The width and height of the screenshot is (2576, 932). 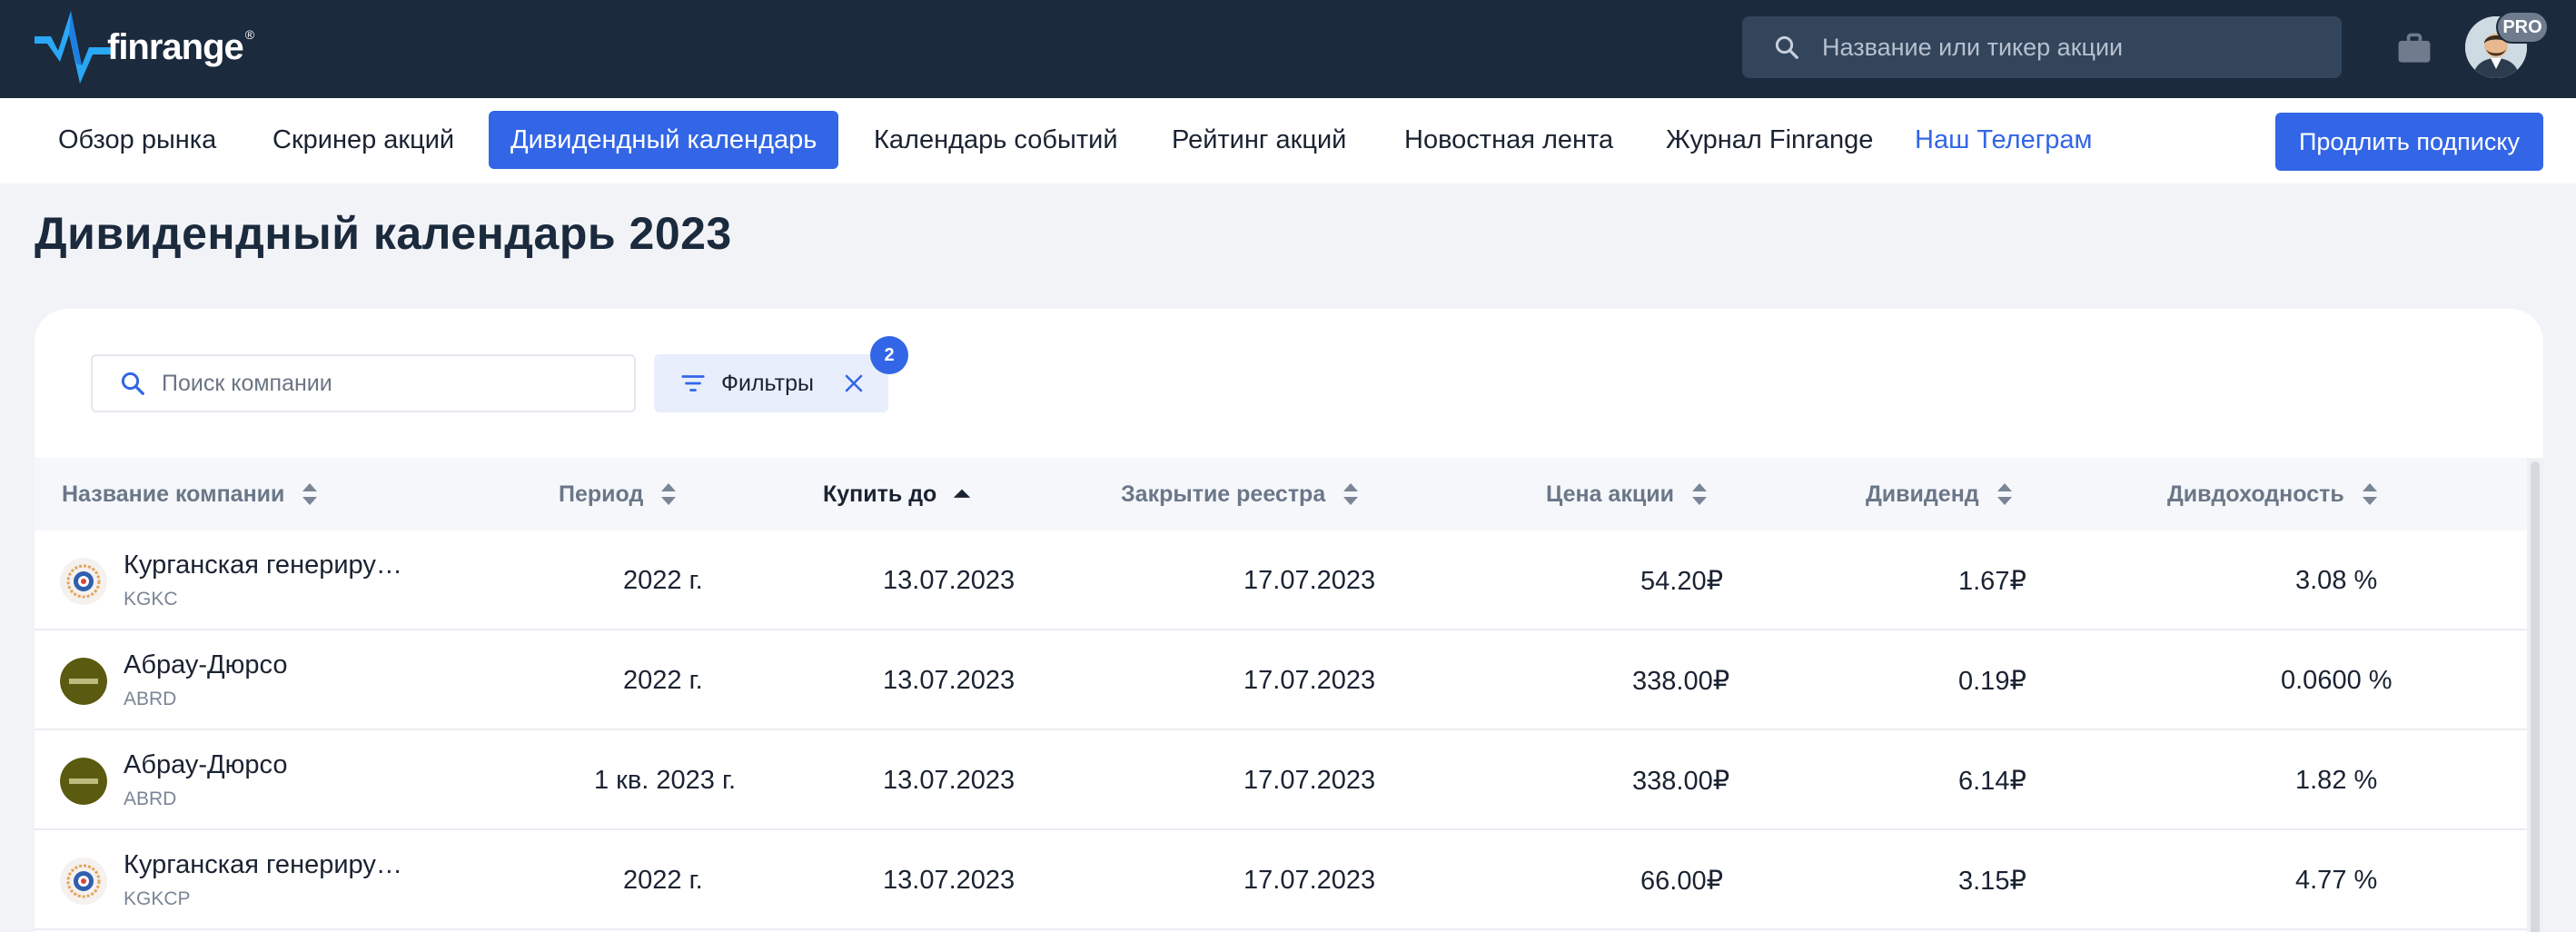 I want to click on company-ticker: KGKCP, so click(x=157, y=898).